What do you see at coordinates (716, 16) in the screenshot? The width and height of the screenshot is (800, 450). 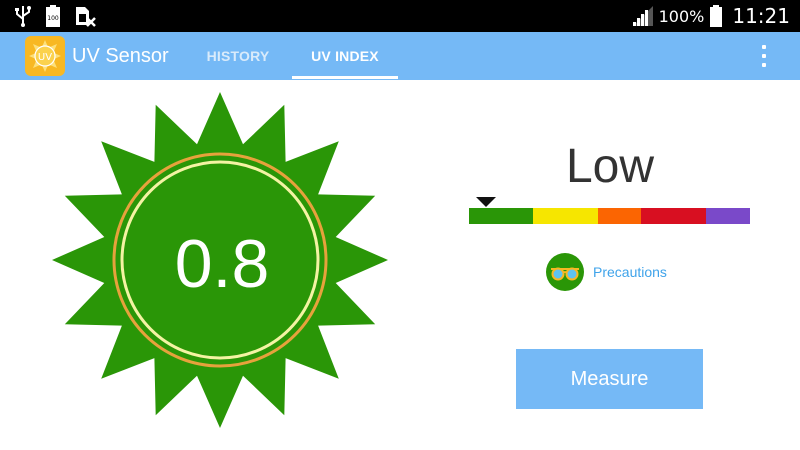 I see `battery-icon` at bounding box center [716, 16].